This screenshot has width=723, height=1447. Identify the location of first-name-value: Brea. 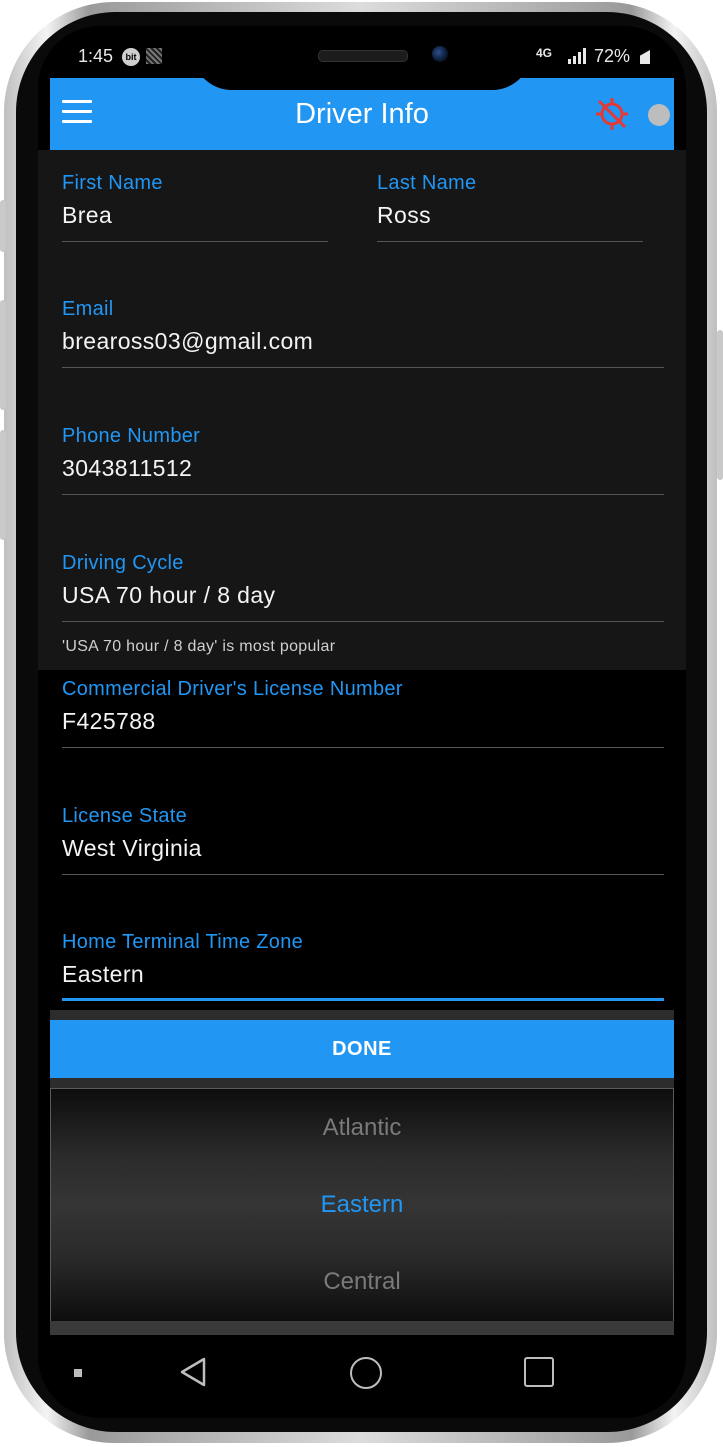
(87, 215).